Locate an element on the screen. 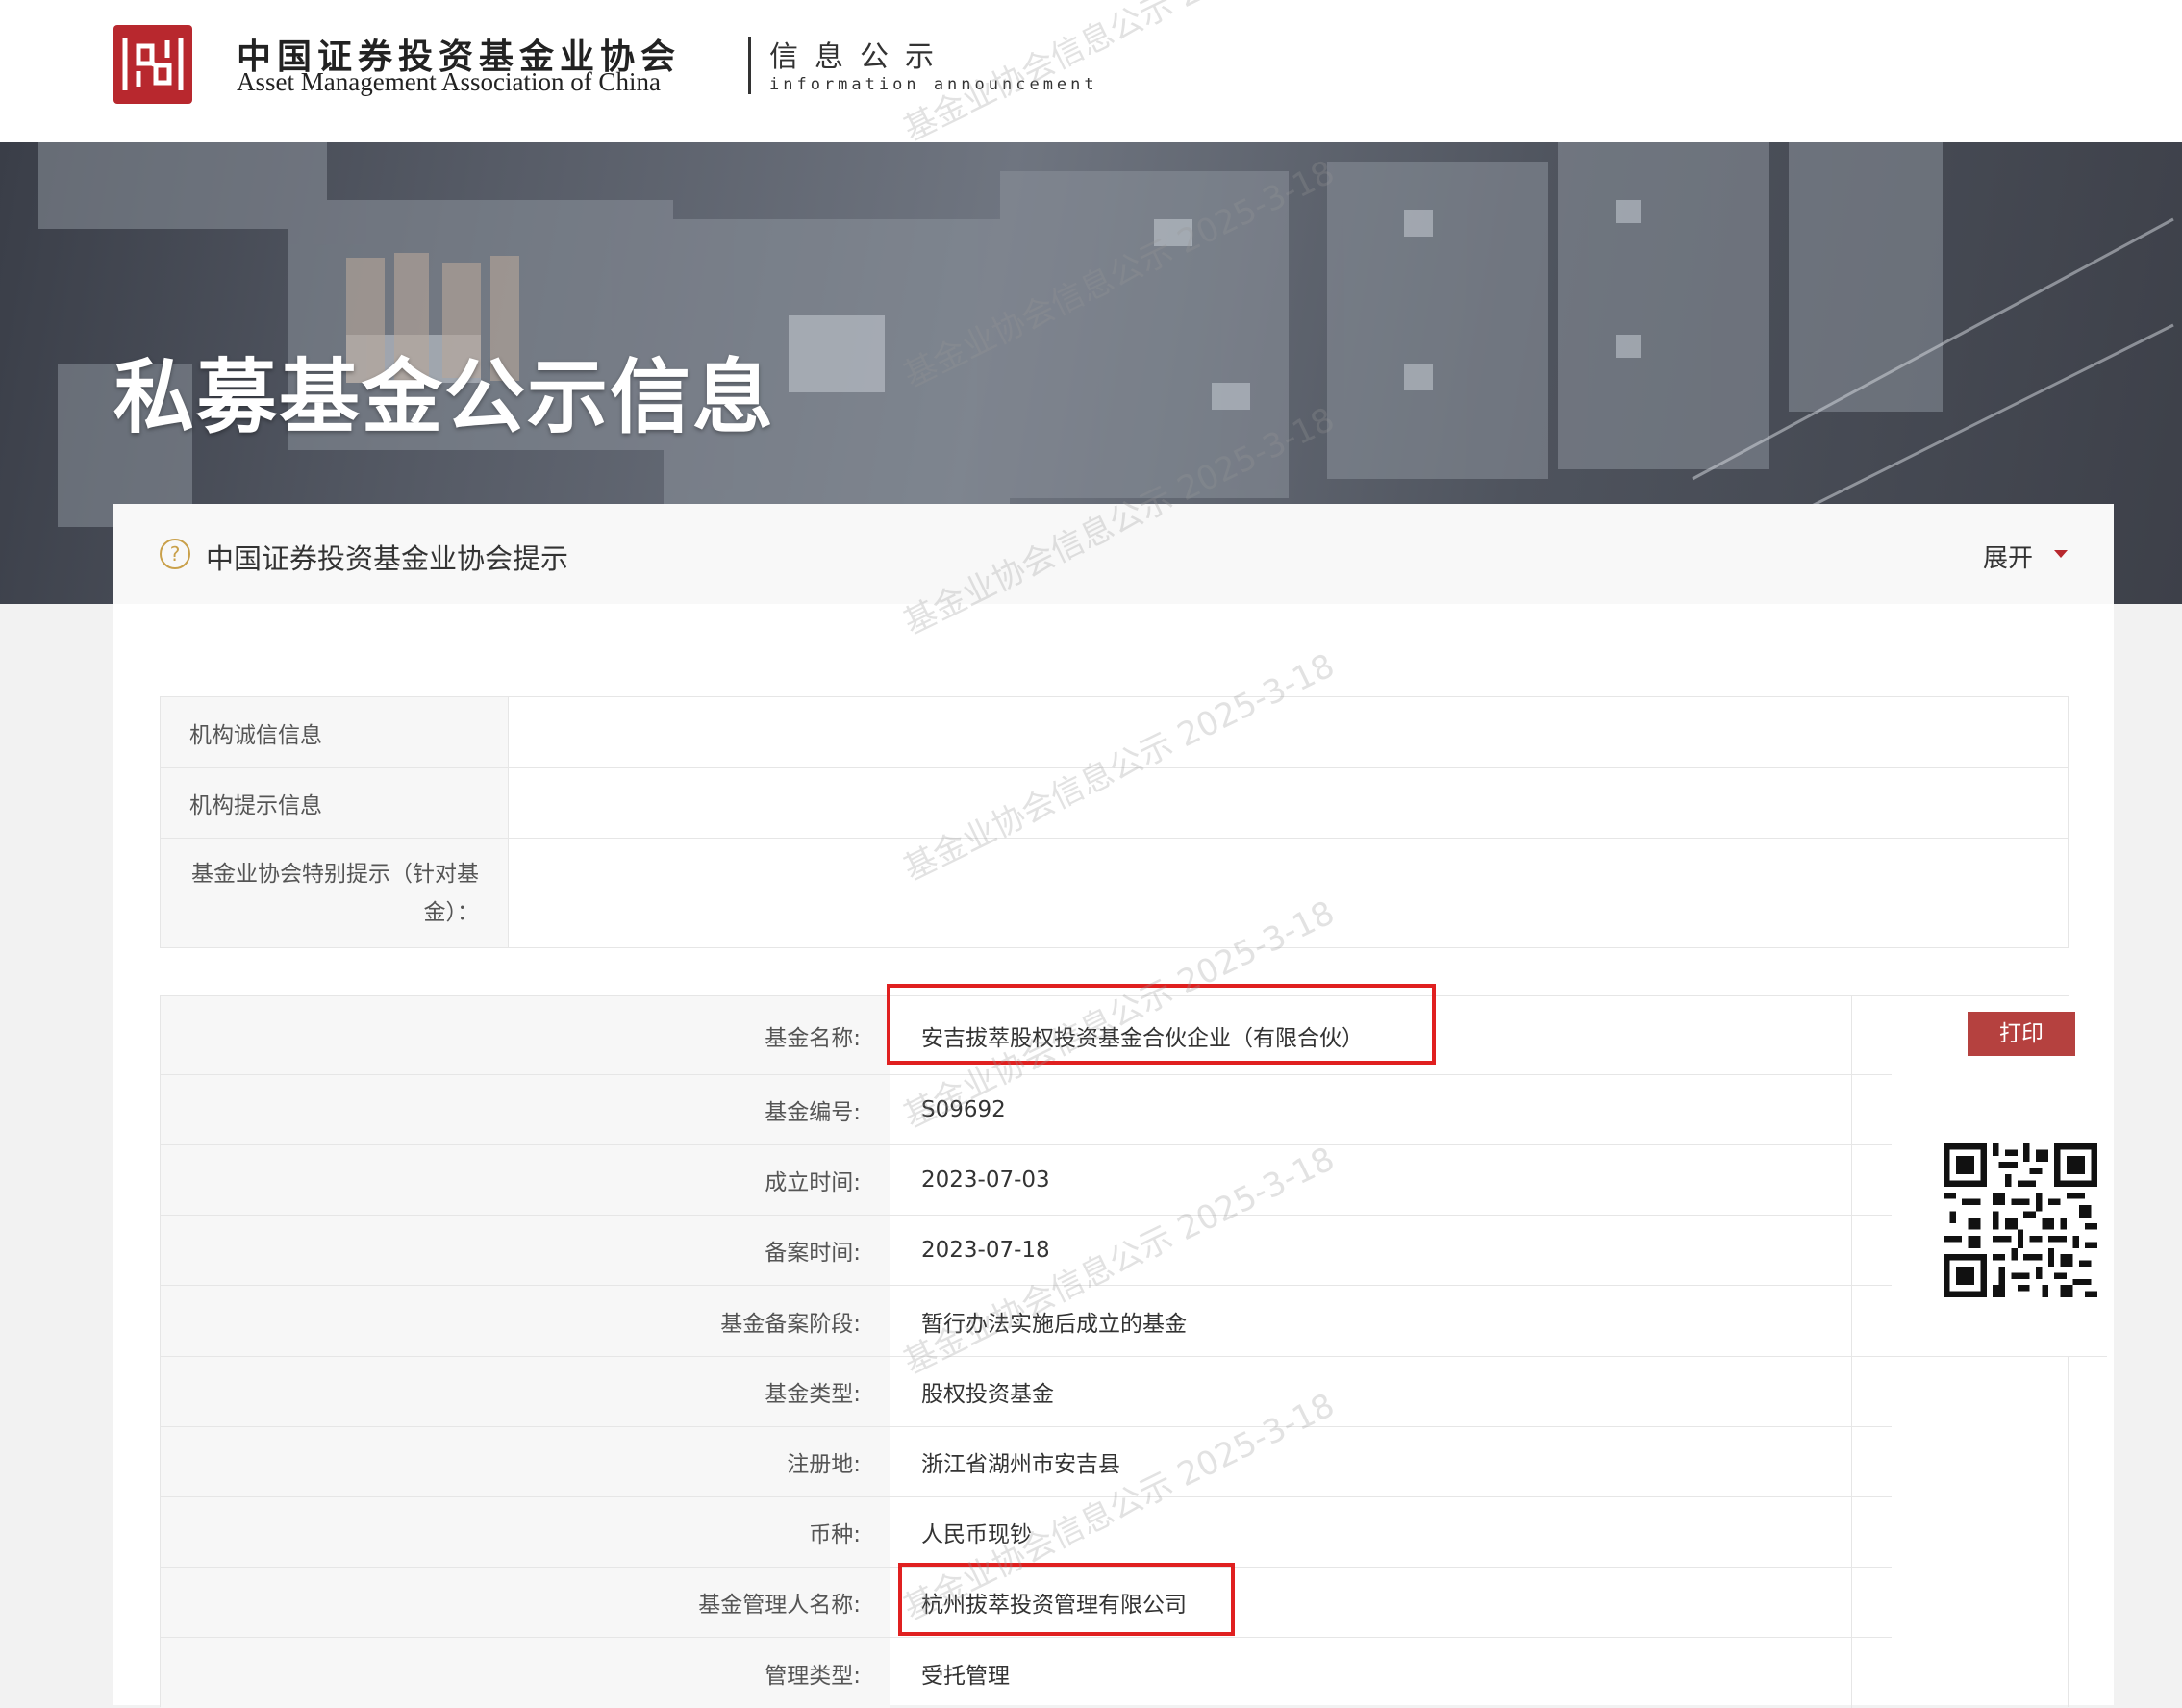 This screenshot has width=2182, height=1708. caret-down-icon is located at coordinates (2061, 554).